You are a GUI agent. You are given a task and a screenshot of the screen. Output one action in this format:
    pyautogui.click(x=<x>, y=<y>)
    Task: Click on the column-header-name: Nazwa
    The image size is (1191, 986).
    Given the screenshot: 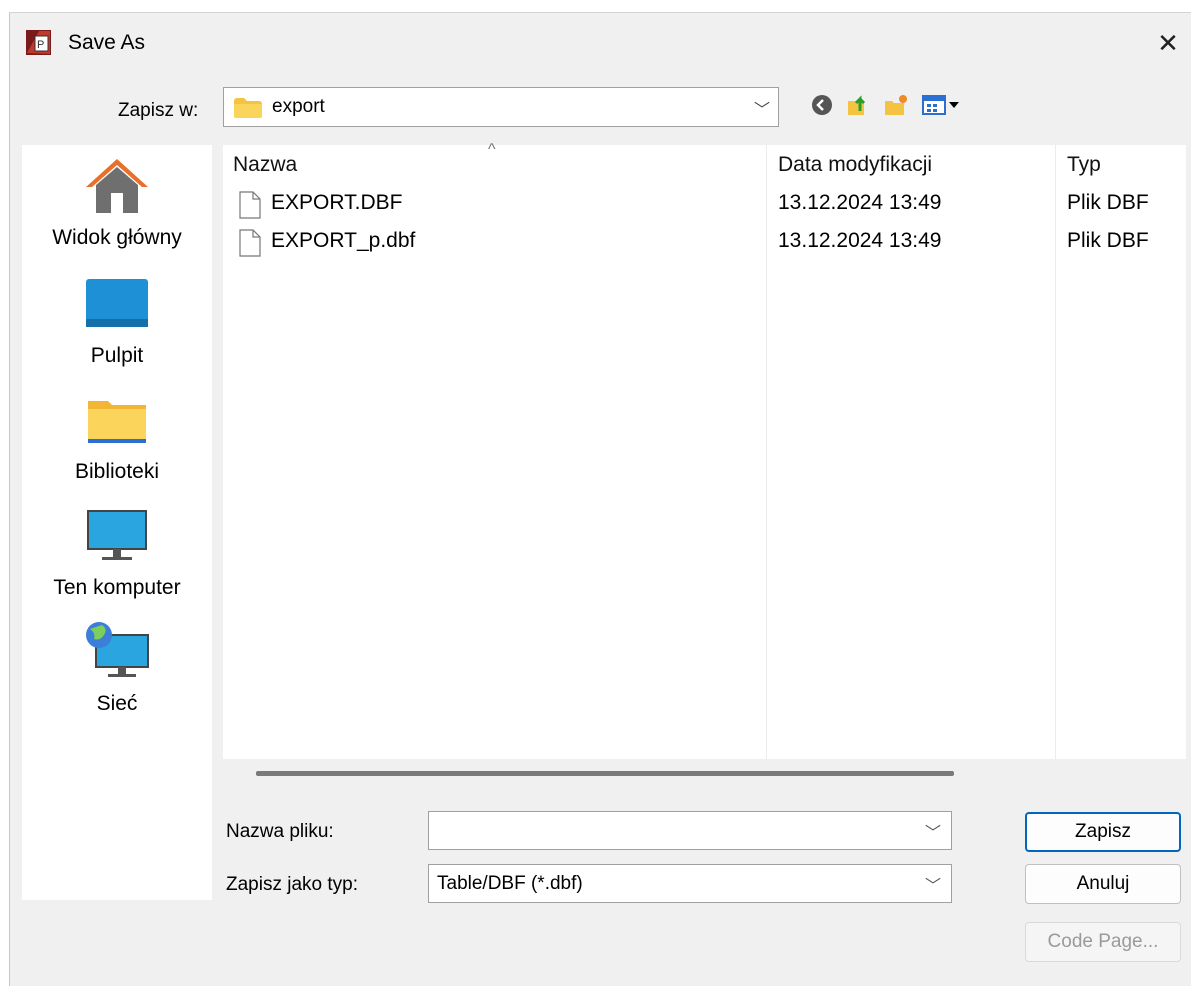 What is the action you would take?
    pyautogui.click(x=265, y=165)
    